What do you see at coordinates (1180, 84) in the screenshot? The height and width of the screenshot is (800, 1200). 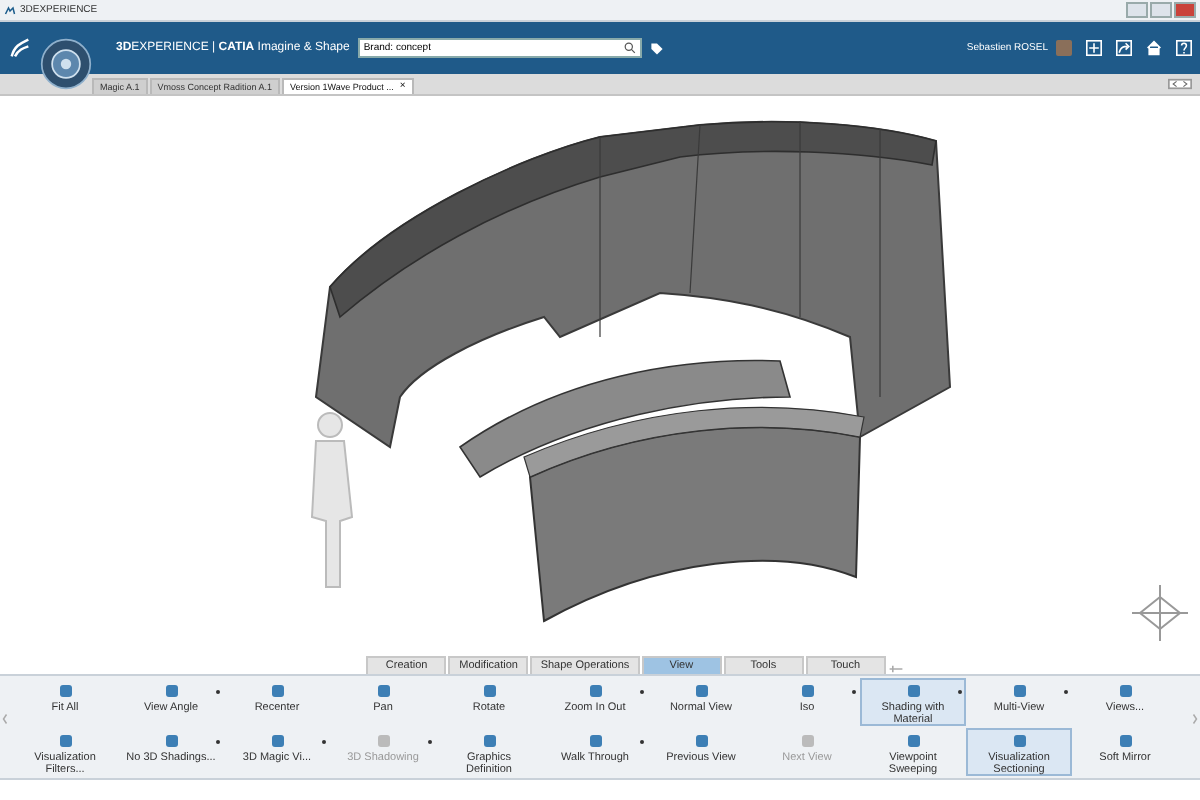 I see `tab-scroll-arrows-icon` at bounding box center [1180, 84].